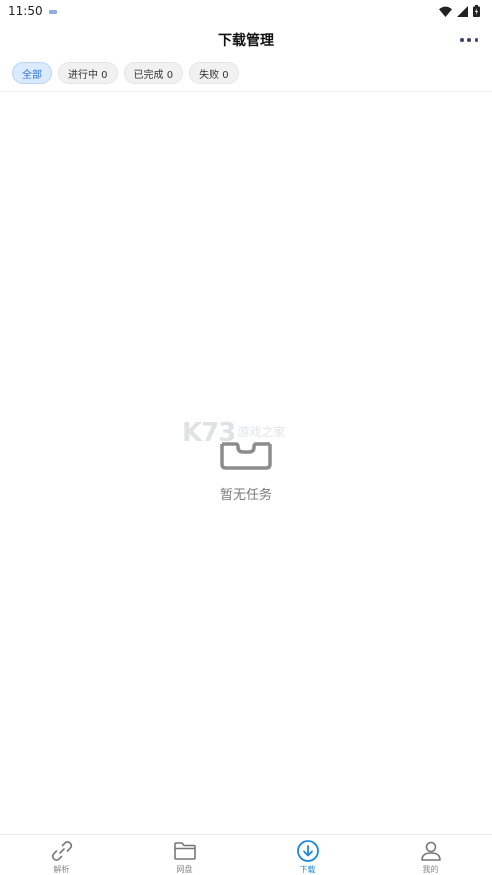 Image resolution: width=492 pixels, height=875 pixels. Describe the element at coordinates (430, 869) in the screenshot. I see `nav-label-profile: 我的` at that location.